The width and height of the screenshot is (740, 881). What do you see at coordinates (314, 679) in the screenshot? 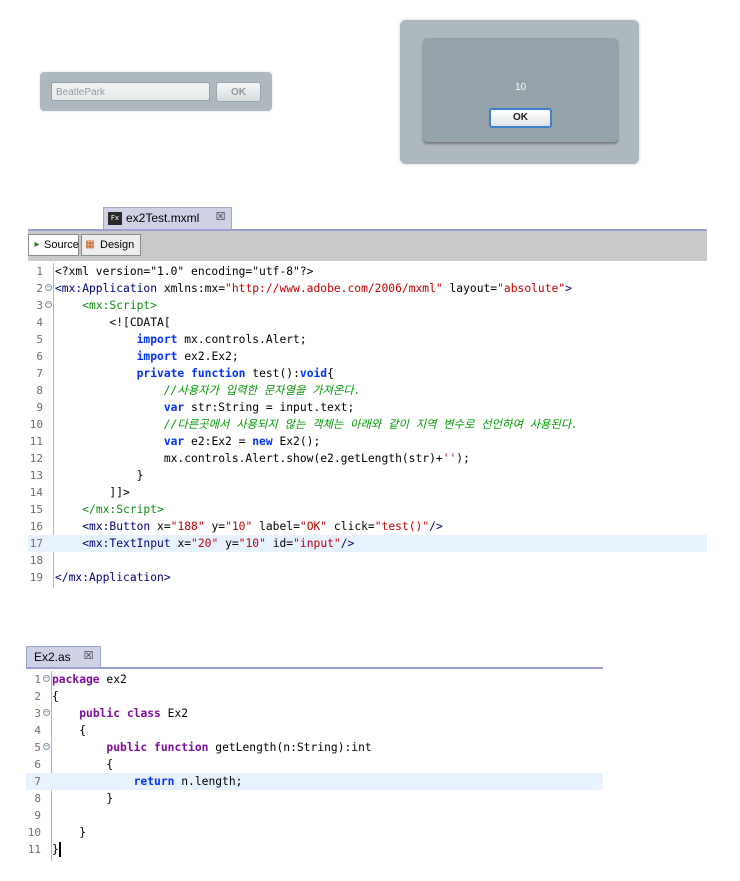
I see `code-line: 1− package ex2` at bounding box center [314, 679].